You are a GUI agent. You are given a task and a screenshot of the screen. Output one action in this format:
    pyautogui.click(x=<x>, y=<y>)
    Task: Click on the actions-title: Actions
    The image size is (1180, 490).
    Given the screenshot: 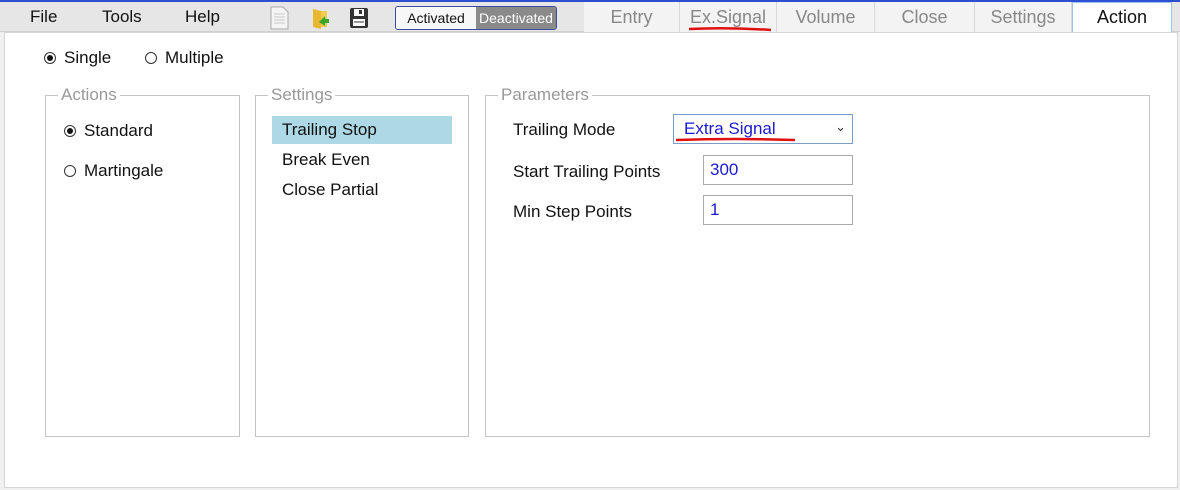 What is the action you would take?
    pyautogui.click(x=89, y=95)
    